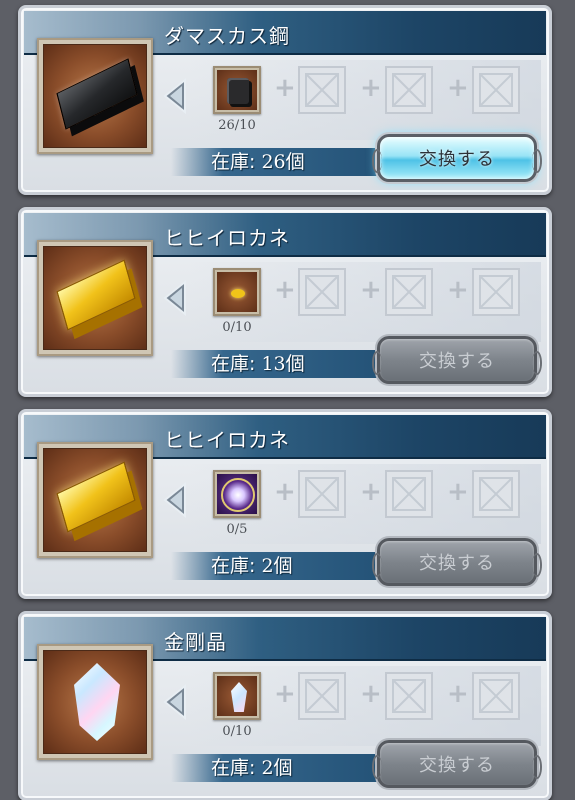 This screenshot has height=800, width=575. I want to click on diamond-crystal-icon, so click(95, 702).